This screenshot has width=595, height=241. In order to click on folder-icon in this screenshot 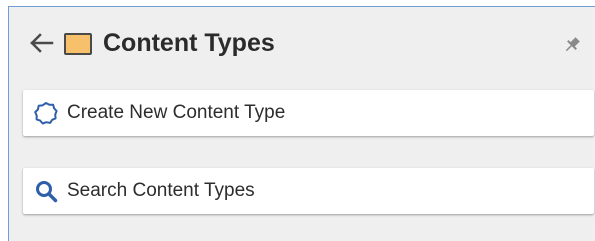, I will do `click(78, 44)`.